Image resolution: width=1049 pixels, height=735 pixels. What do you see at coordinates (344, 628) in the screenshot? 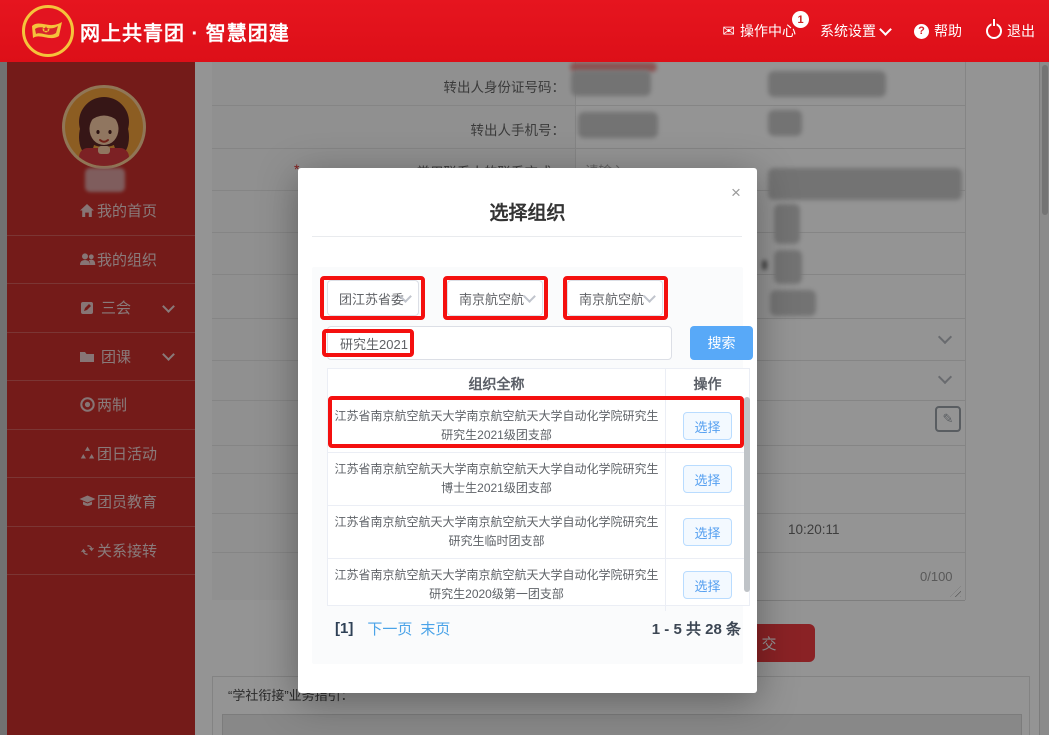
I see `pagination-current-page: [1]` at bounding box center [344, 628].